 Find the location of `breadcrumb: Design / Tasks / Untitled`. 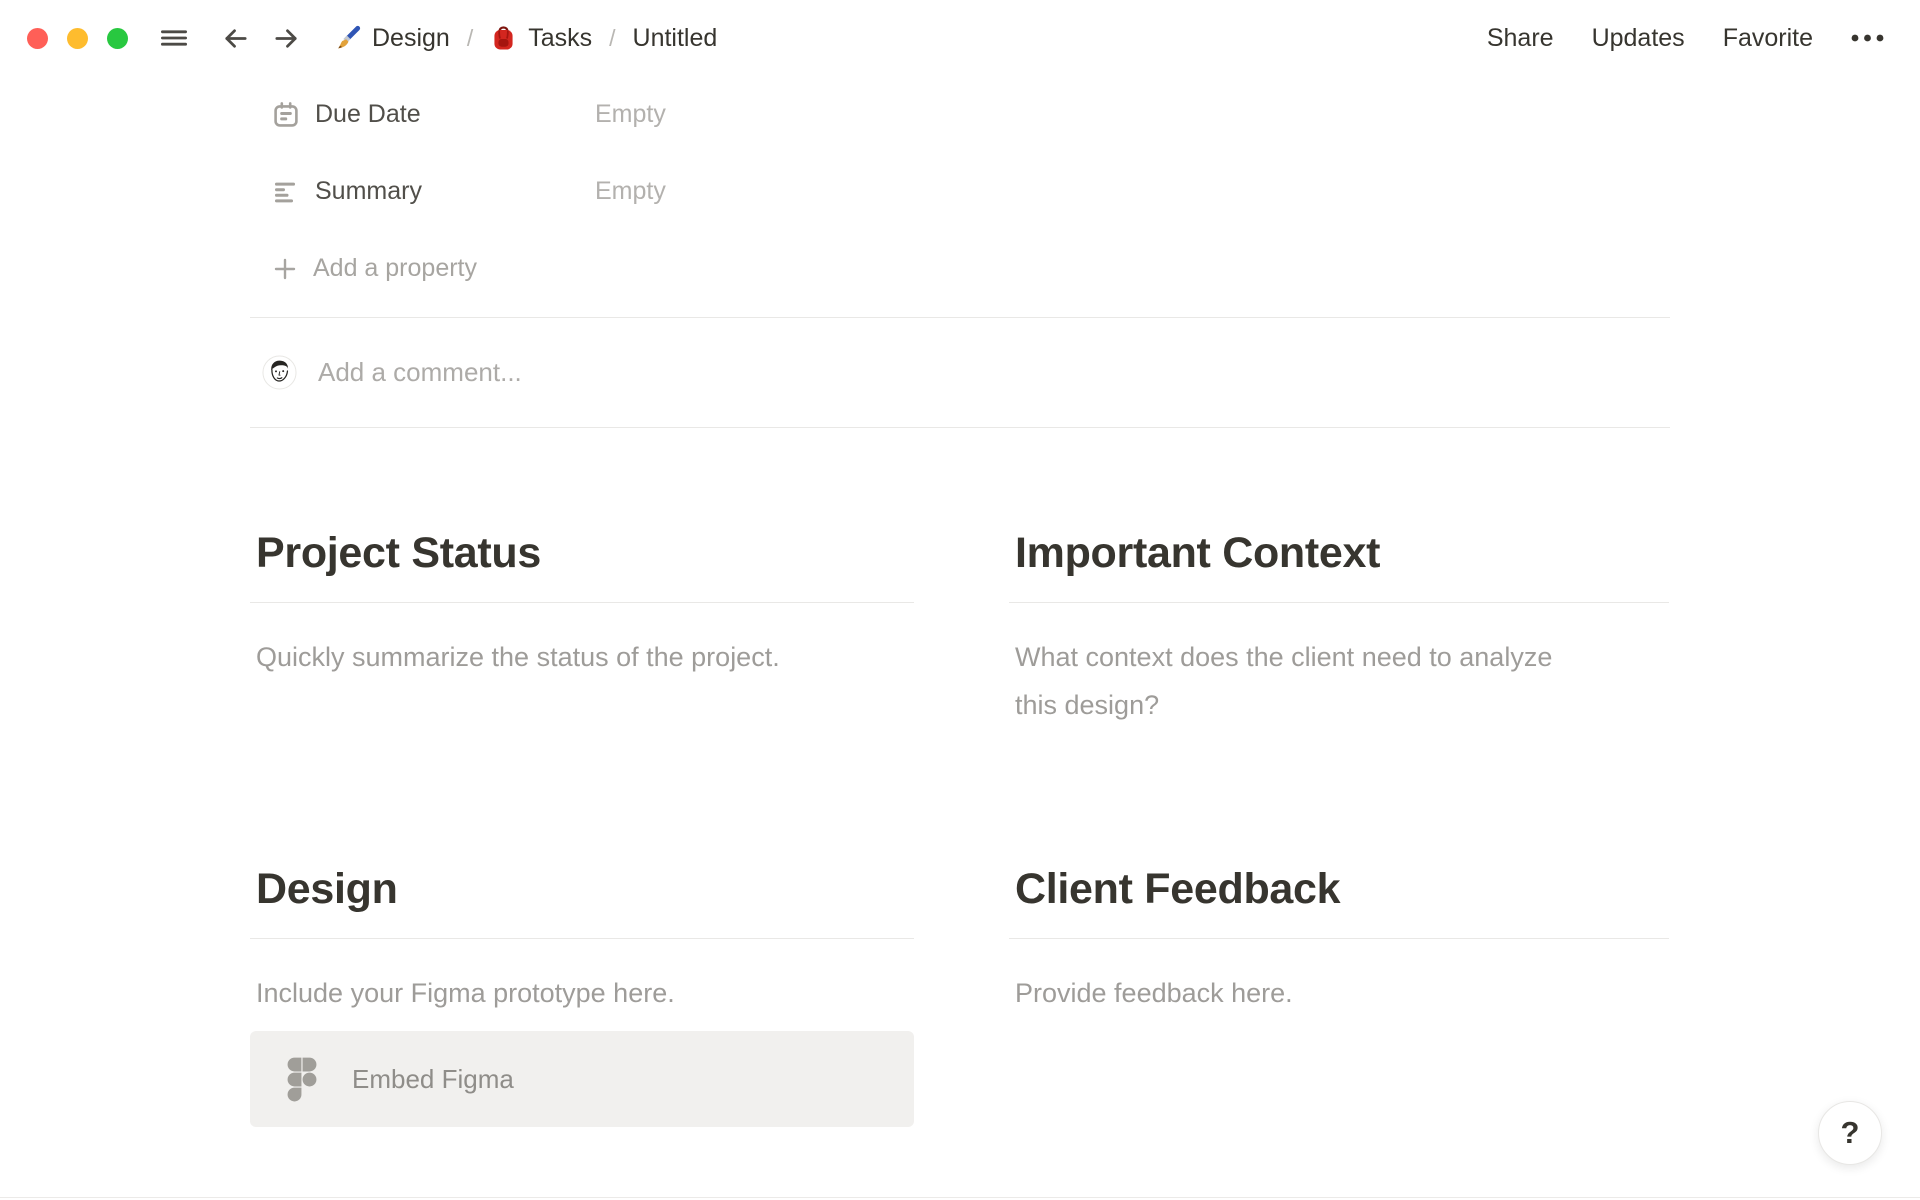

breadcrumb: Design / Tasks / Untitled is located at coordinates (525, 38).